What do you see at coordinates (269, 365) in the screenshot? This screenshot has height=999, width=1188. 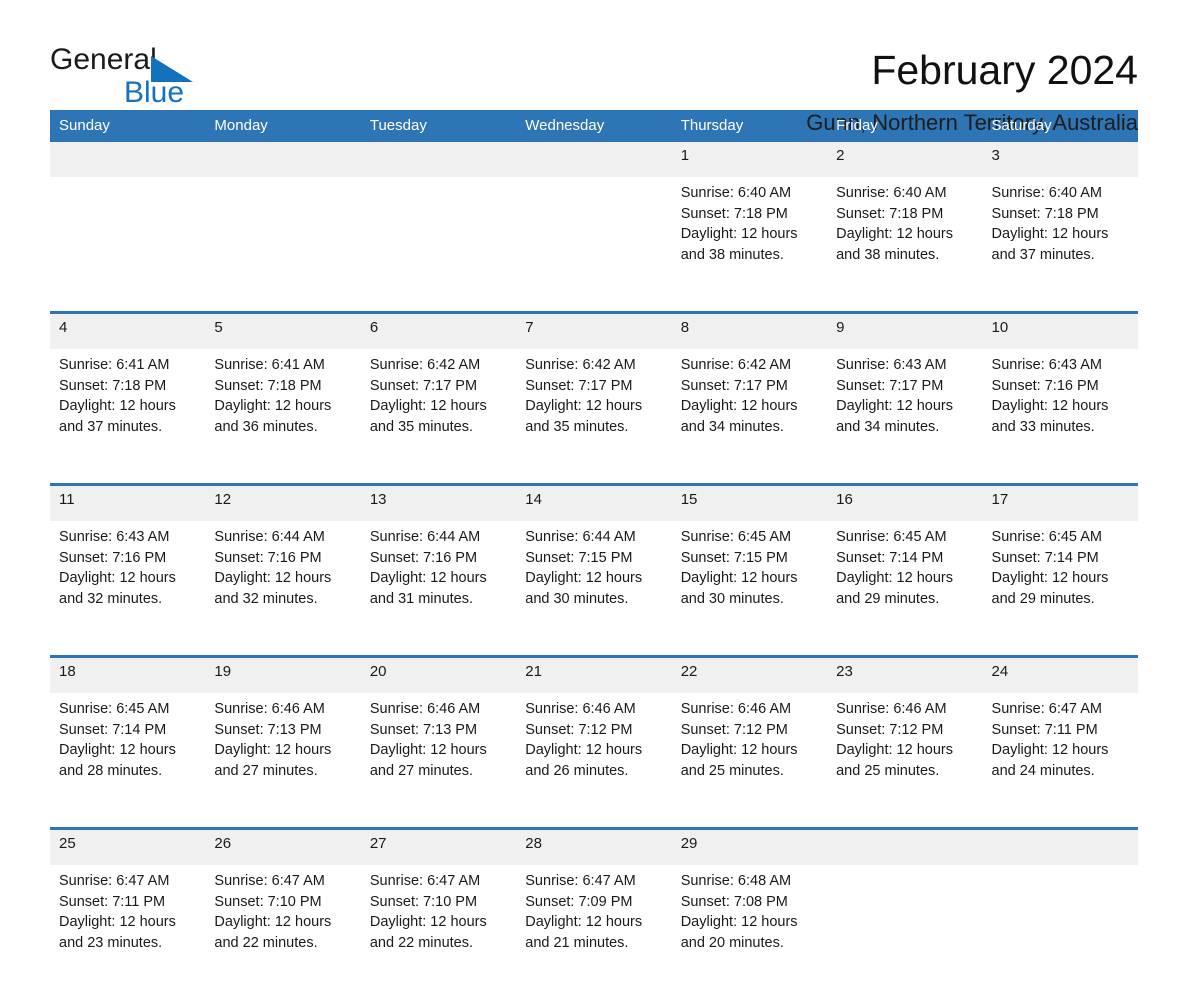 I see `sunrise-text: Sunrise: 6:41 AM` at bounding box center [269, 365].